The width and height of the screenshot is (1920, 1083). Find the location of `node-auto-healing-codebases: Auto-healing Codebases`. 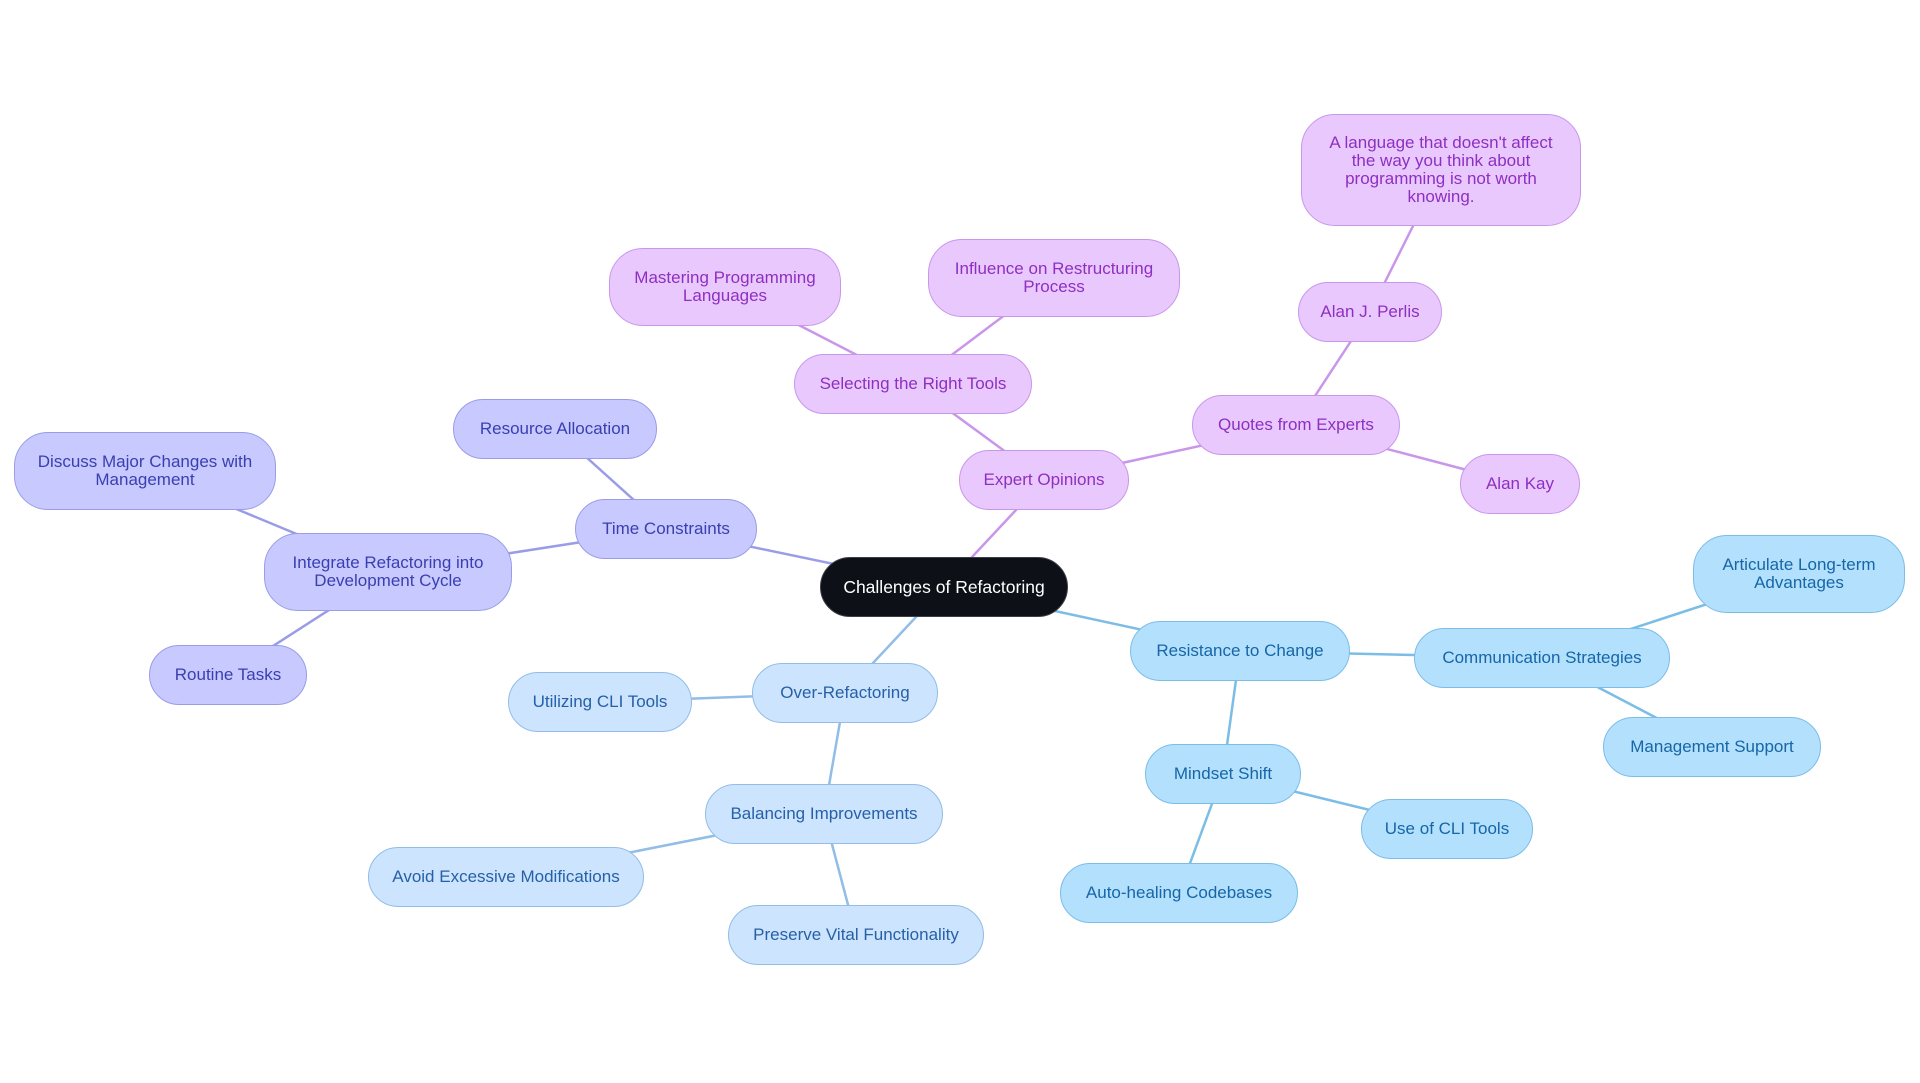

node-auto-healing-codebases: Auto-healing Codebases is located at coordinates (1179, 893).